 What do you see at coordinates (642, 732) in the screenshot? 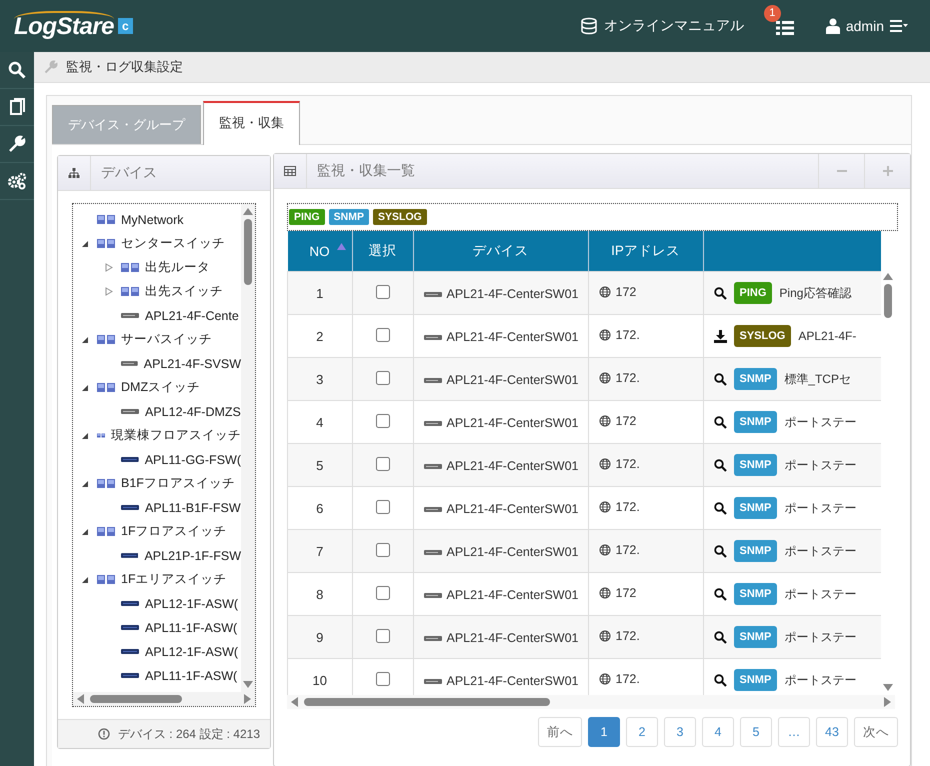
I see `page-button: 2` at bounding box center [642, 732].